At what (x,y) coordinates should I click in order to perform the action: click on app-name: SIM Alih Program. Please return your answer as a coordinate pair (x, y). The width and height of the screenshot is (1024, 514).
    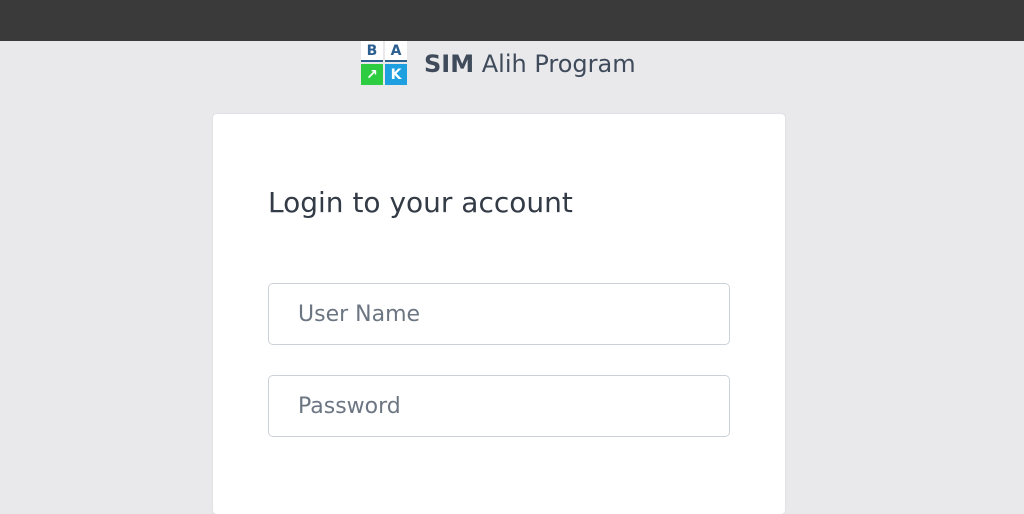
    Looking at the image, I should click on (530, 64).